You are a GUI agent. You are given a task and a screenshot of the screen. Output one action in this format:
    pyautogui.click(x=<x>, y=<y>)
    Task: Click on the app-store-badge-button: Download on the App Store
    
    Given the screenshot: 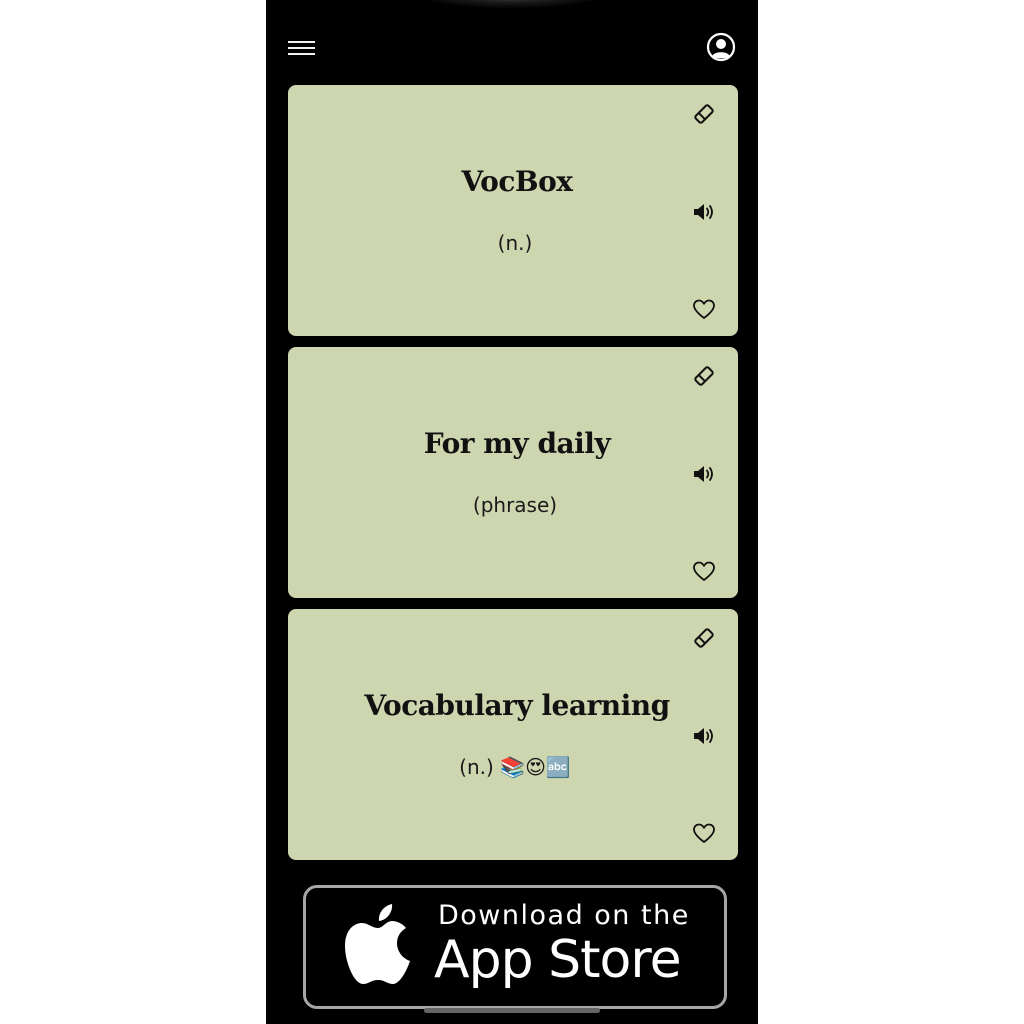 What is the action you would take?
    pyautogui.click(x=515, y=947)
    